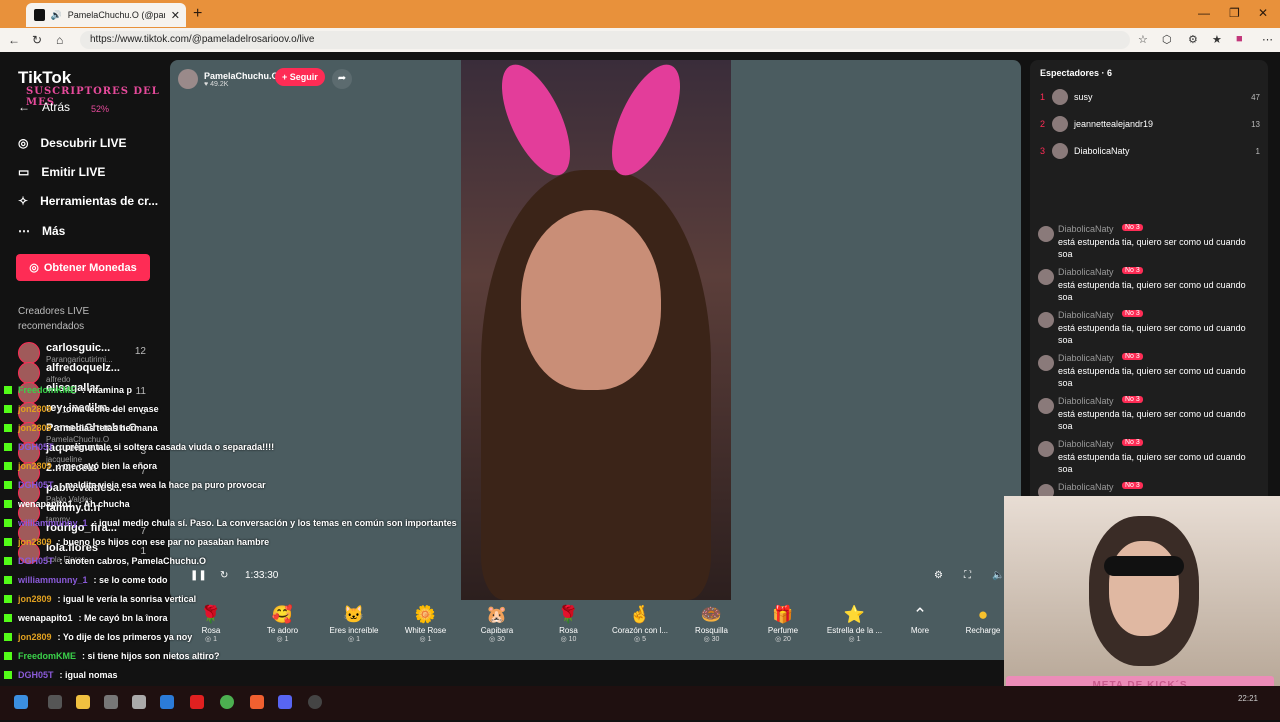 The width and height of the screenshot is (1280, 722). Describe the element at coordinates (967, 575) in the screenshot. I see `fullscreen-icon: ⛶` at that location.